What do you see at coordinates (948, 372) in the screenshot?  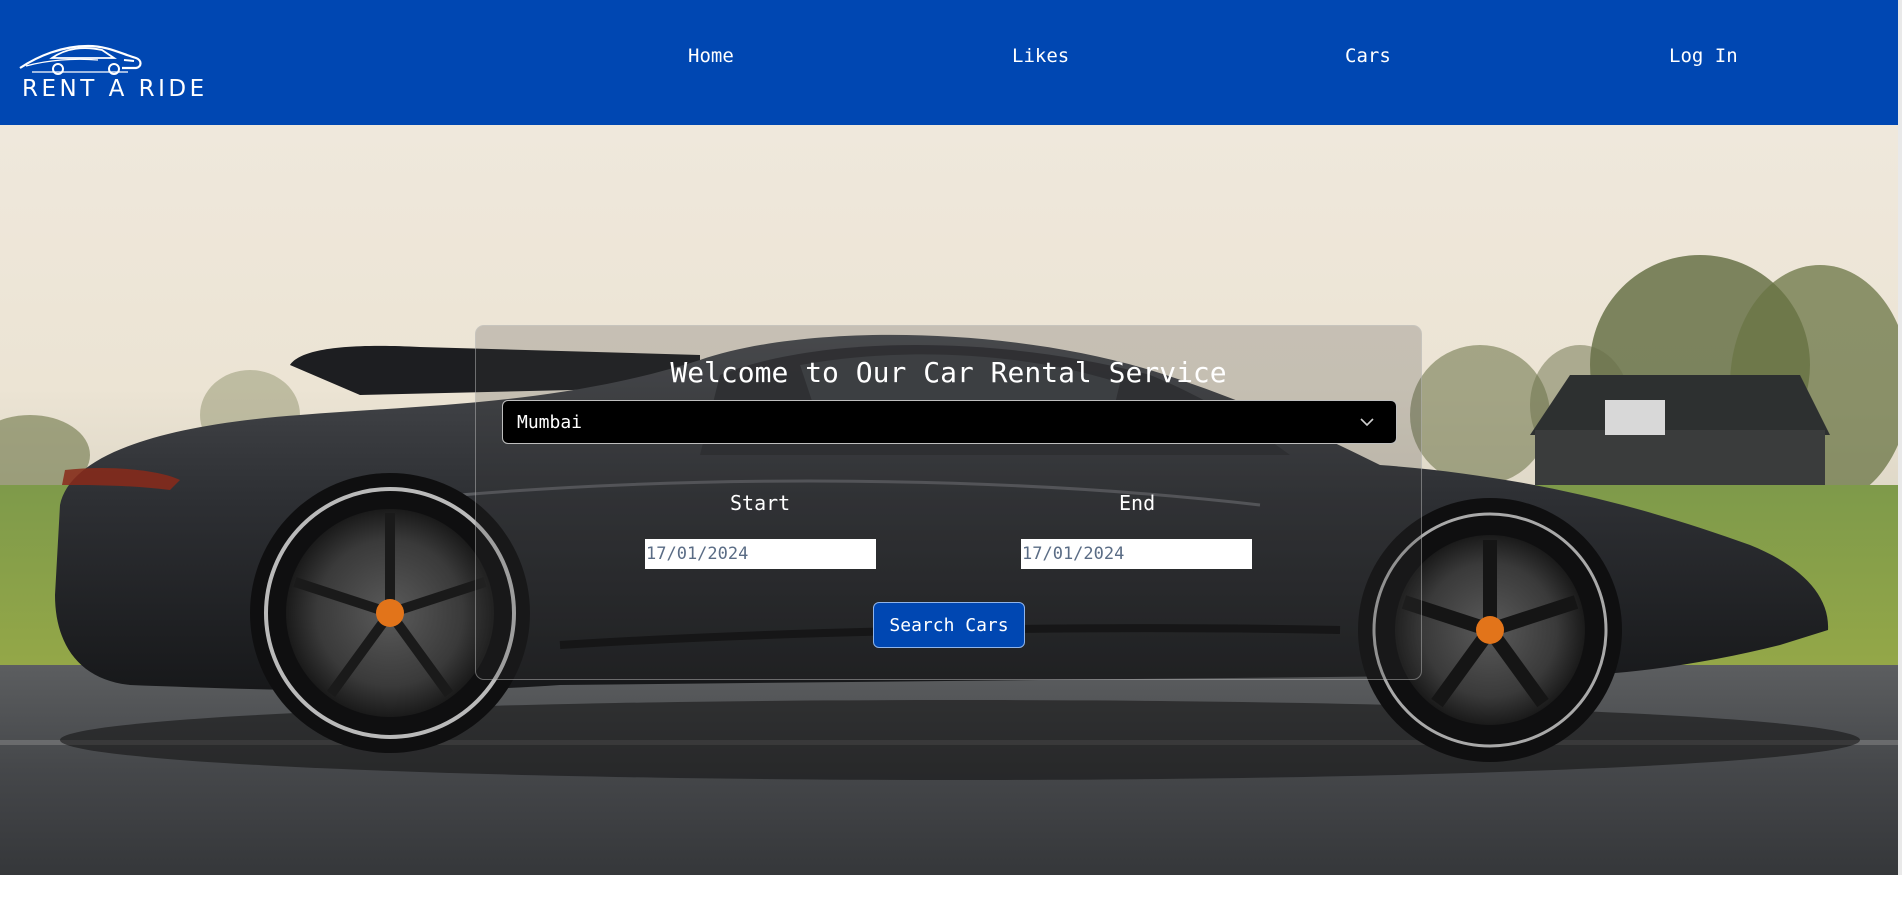 I see `page-title: Welcome to Our Car Rental Service` at bounding box center [948, 372].